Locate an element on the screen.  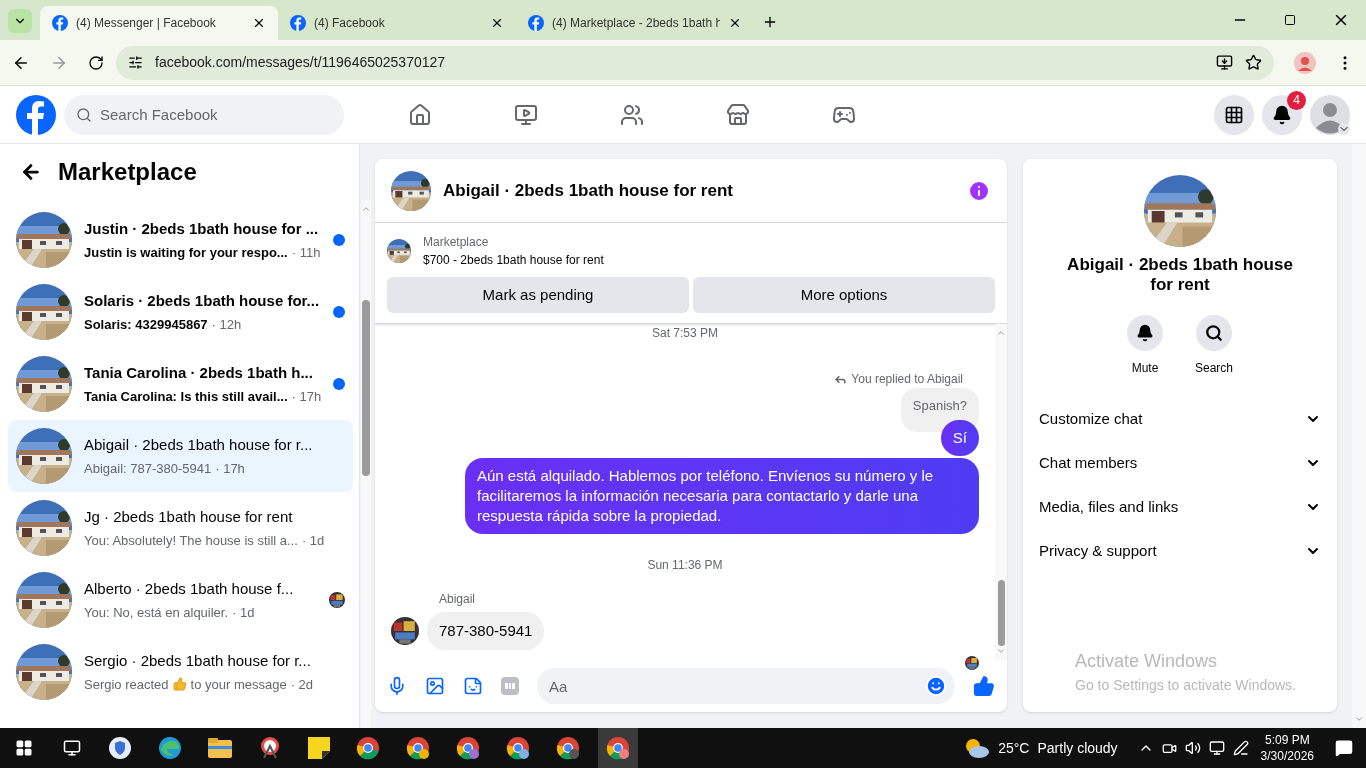
section-row: Privacy & support is located at coordinates (1180, 551).